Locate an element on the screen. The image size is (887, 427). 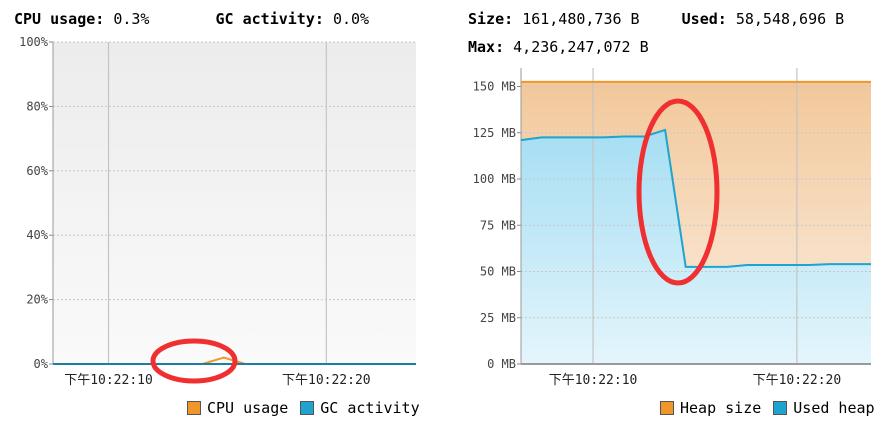
cpu-gc-legend: CPU usage GC activity is located at coordinates (303, 408).